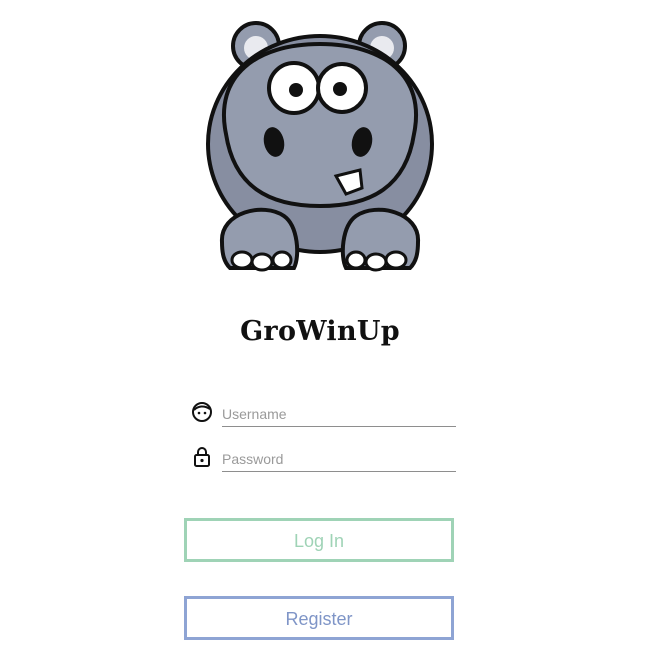 Image resolution: width=659 pixels, height=670 pixels. Describe the element at coordinates (319, 618) in the screenshot. I see `register-button: Register` at that location.